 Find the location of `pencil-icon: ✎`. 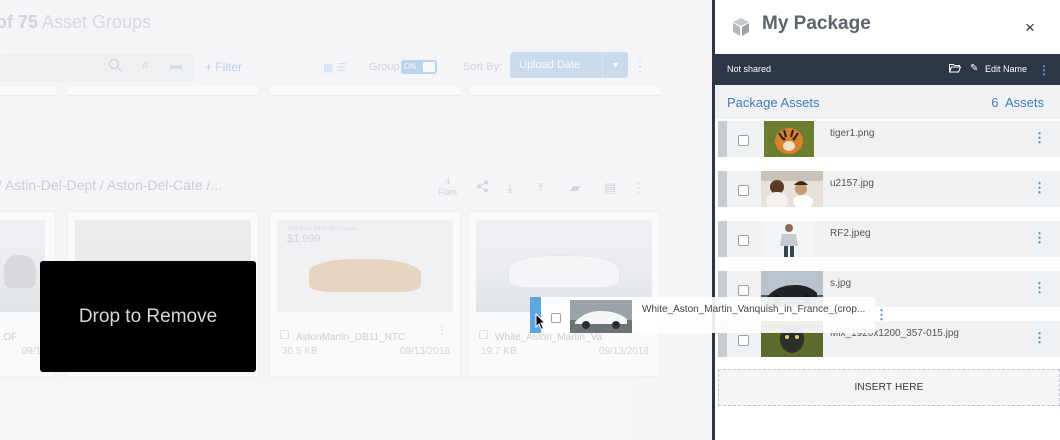

pencil-icon: ✎ is located at coordinates (974, 68).